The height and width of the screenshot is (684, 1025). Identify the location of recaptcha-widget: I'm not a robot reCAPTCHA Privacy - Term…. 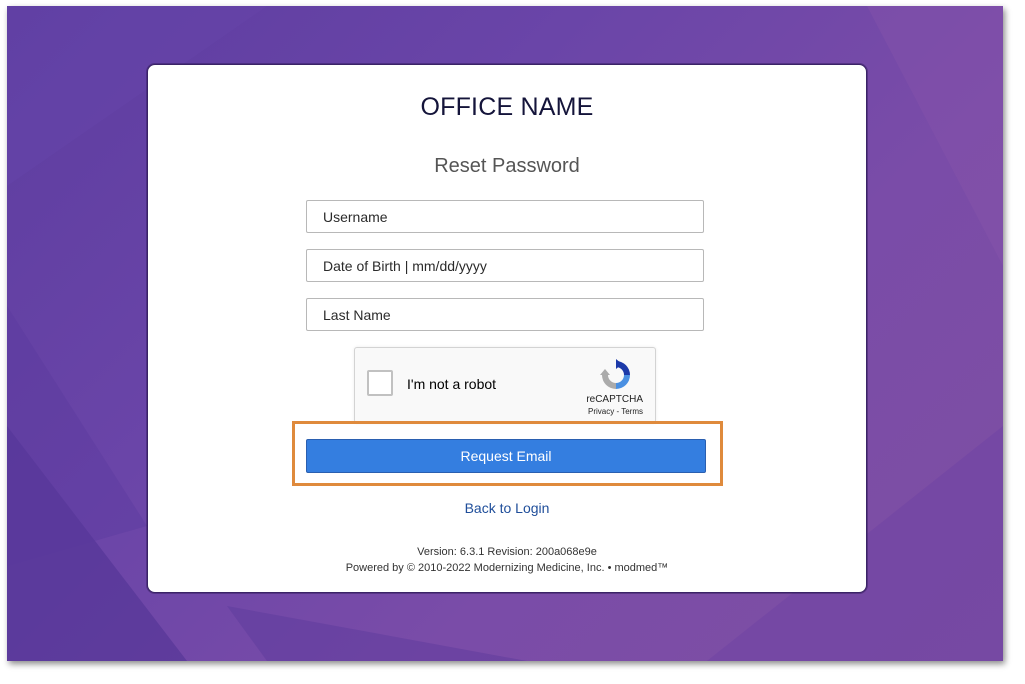
(505, 385).